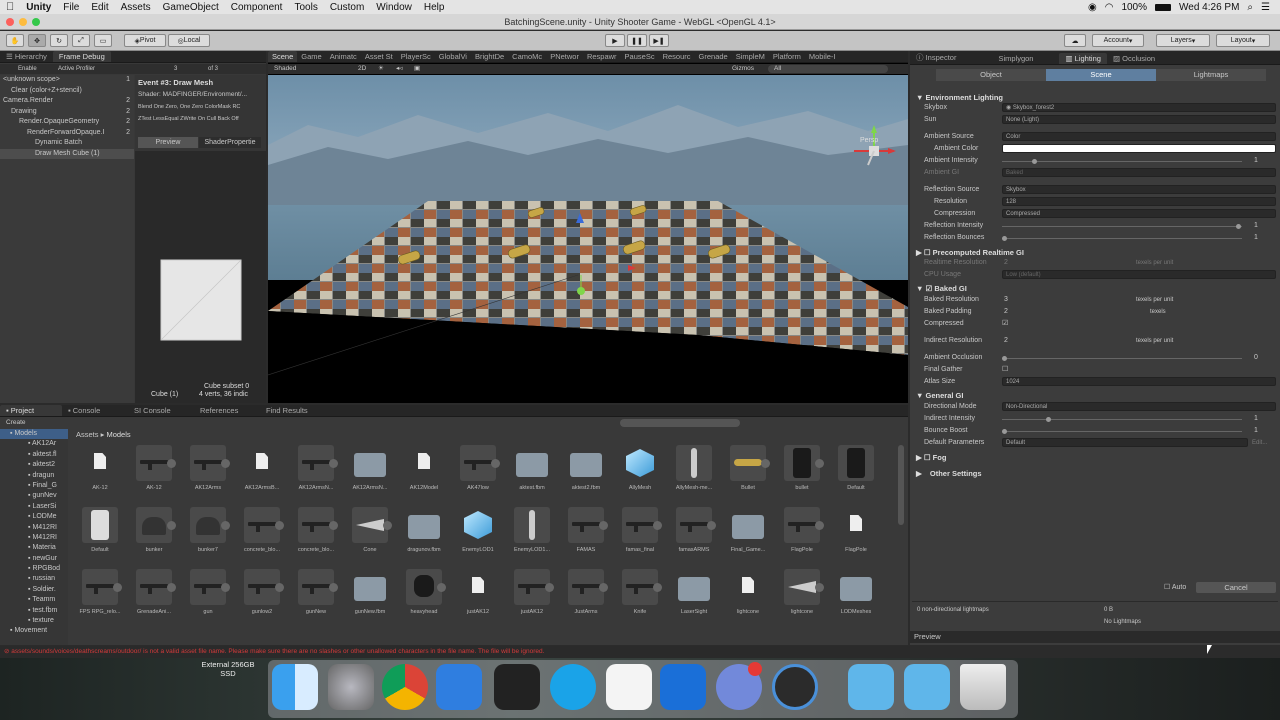 The height and width of the screenshot is (720, 1280). I want to click on atlas-size-dropdown: 1024, so click(1139, 381).